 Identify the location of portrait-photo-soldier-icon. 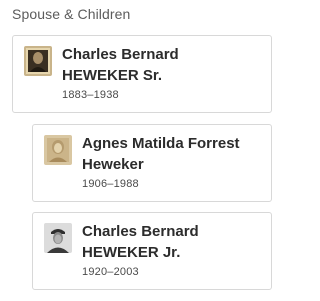
(58, 238).